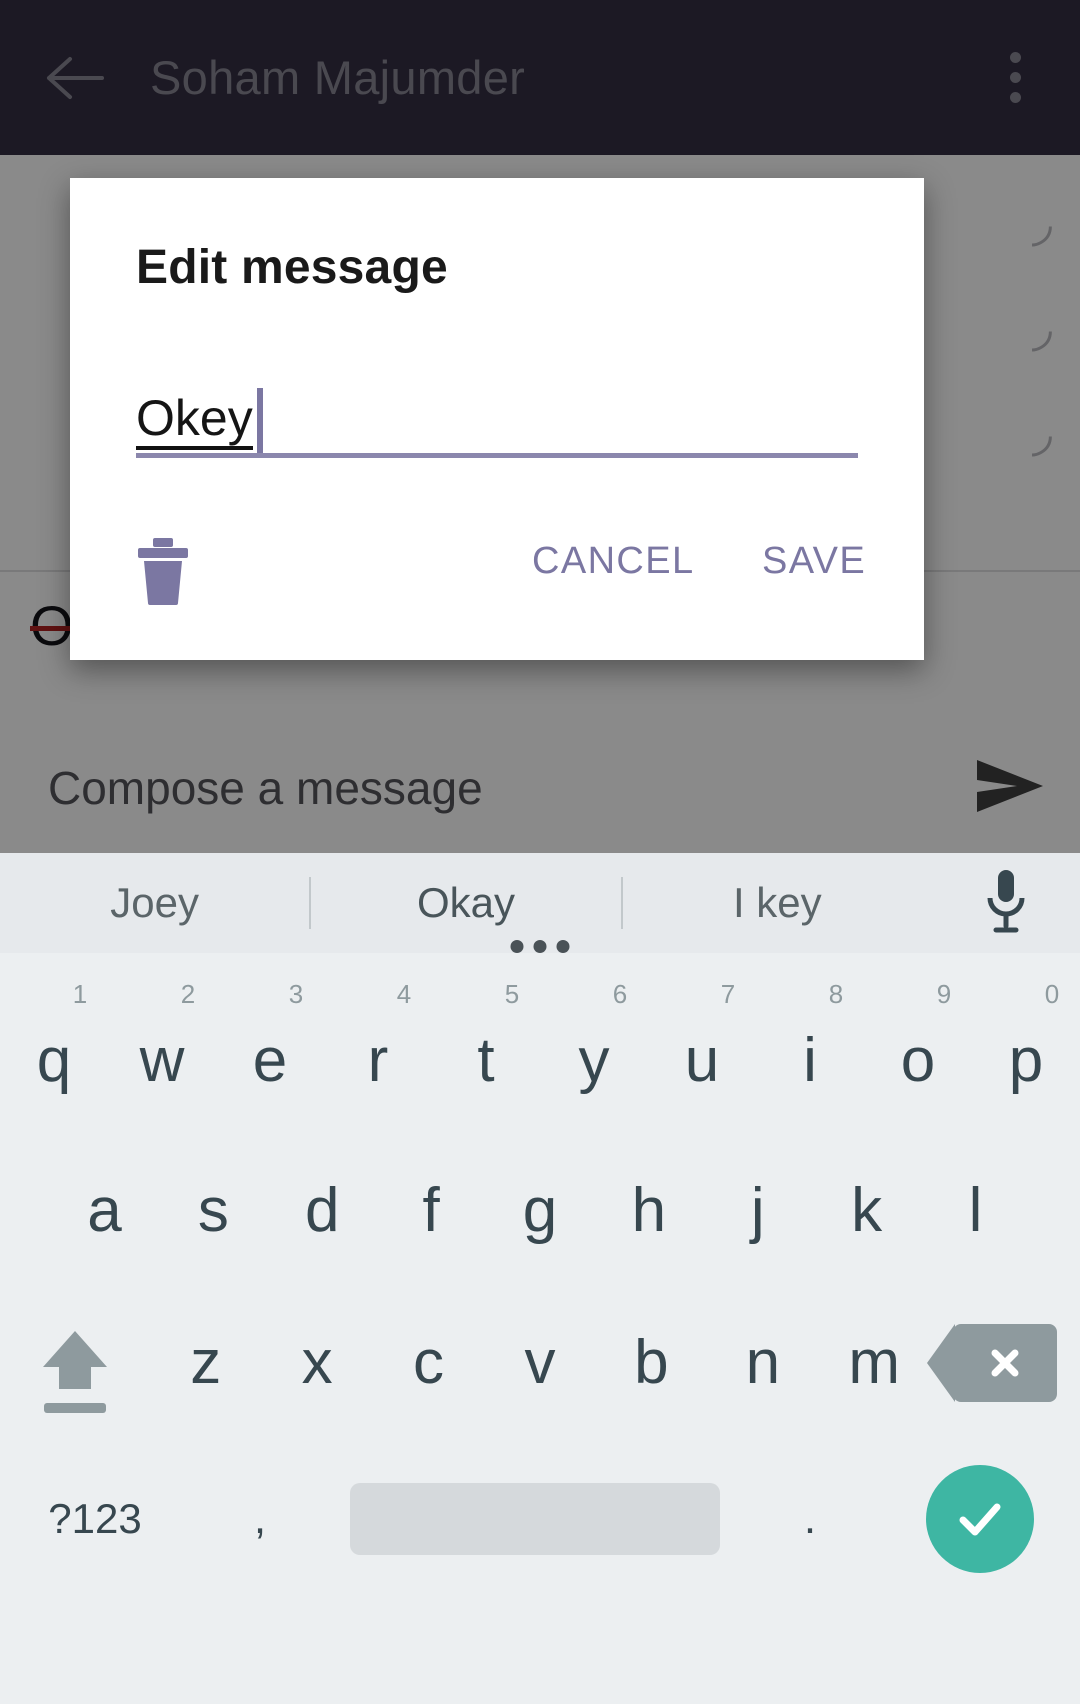 The image size is (1080, 1704). Describe the element at coordinates (512, 994) in the screenshot. I see `key-number-hint: 5` at that location.